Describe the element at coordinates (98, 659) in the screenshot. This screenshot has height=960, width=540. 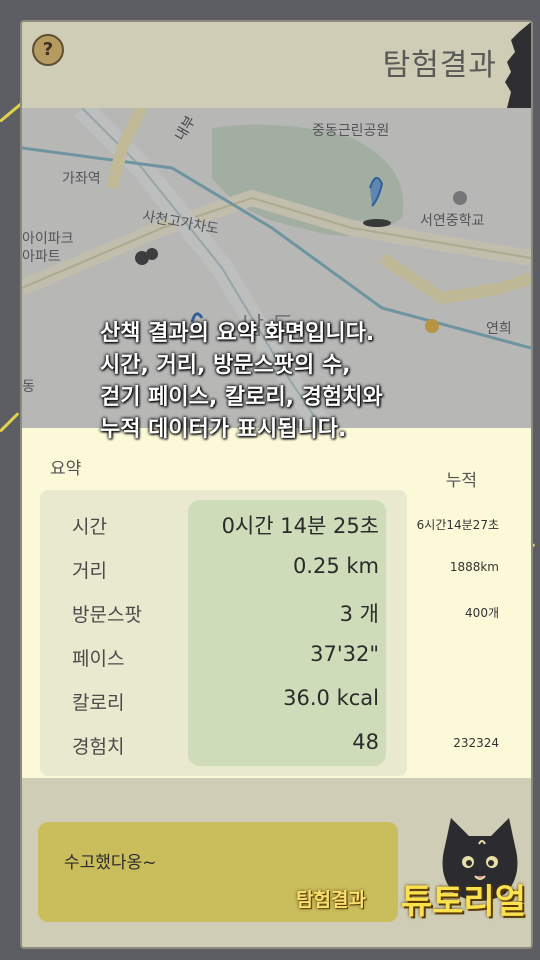
I see `stat-label: 페이스` at that location.